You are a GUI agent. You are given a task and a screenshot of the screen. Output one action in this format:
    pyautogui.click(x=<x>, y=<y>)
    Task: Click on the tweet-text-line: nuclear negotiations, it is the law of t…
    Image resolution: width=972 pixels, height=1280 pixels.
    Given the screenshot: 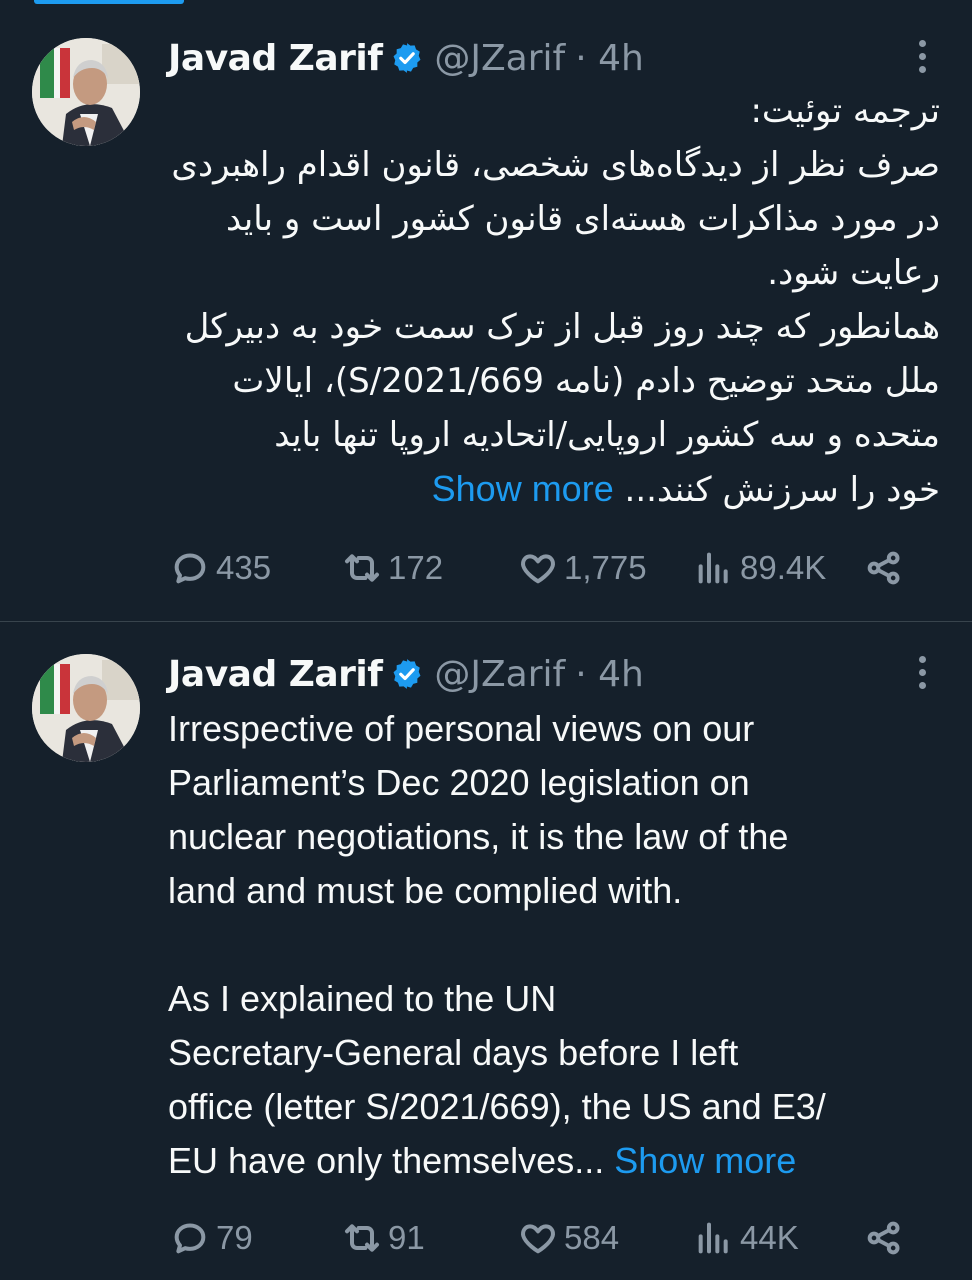 What is the action you would take?
    pyautogui.click(x=478, y=836)
    